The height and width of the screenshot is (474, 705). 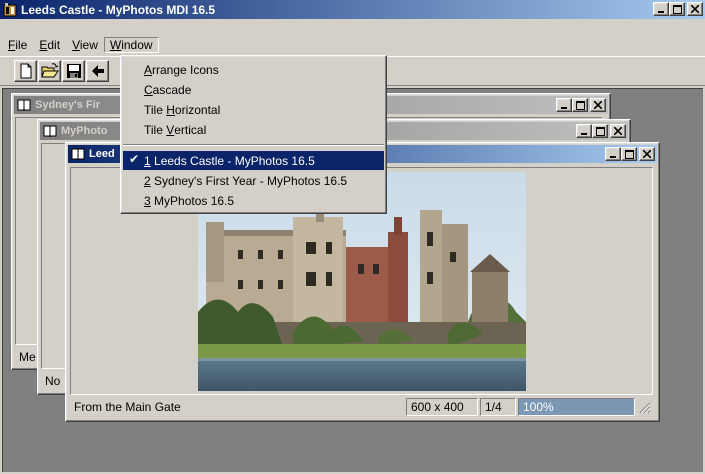 What do you see at coordinates (253, 109) in the screenshot?
I see `menu-item-tile-horizontal: Tile Horizontal` at bounding box center [253, 109].